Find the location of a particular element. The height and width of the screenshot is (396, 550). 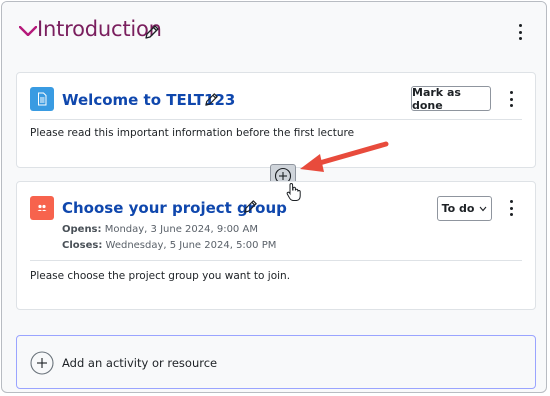

to-do-dropdown: To do is located at coordinates (464, 208).